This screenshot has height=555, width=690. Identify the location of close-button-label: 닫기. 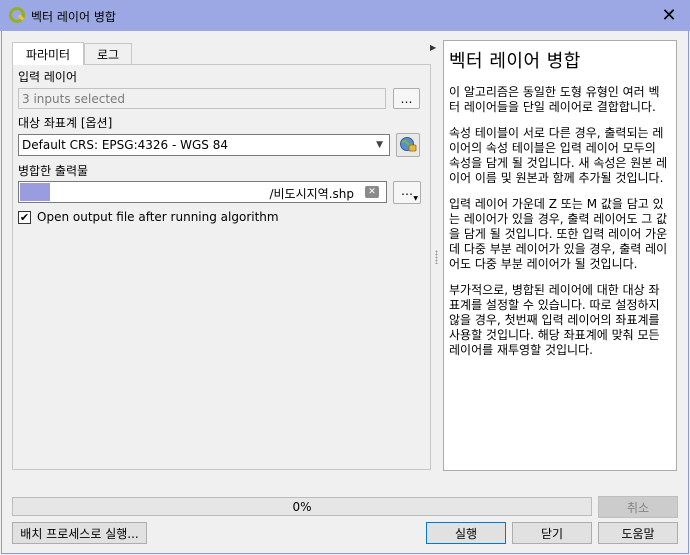
(552, 533).